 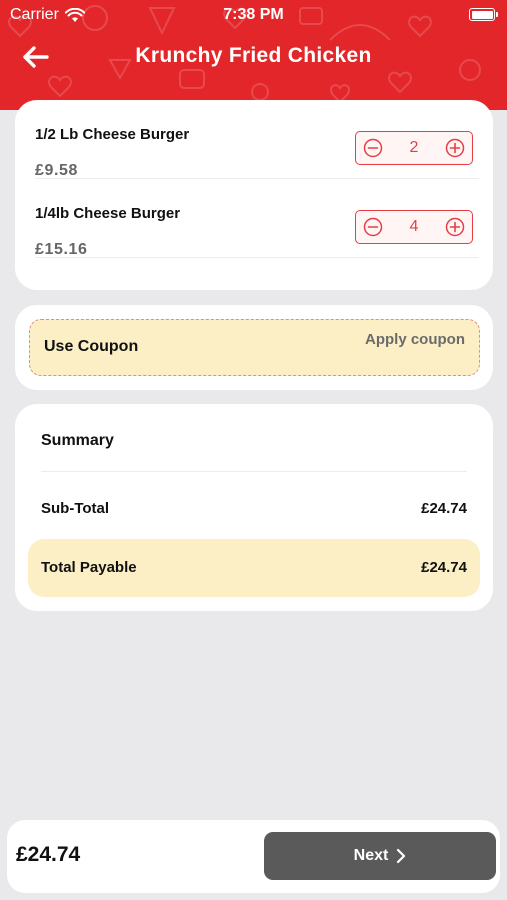 What do you see at coordinates (77, 440) in the screenshot?
I see `summary-title: Summary` at bounding box center [77, 440].